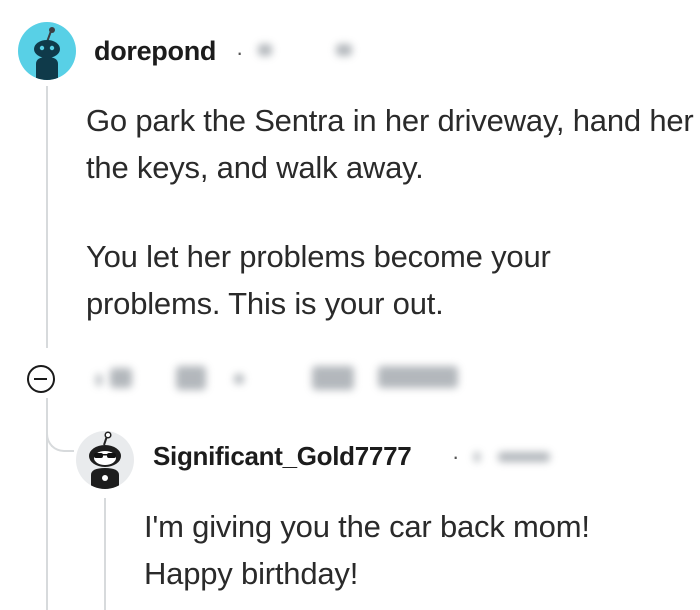 The image size is (700, 610). I want to click on reply-username: Significant_Gold7777, so click(282, 456).